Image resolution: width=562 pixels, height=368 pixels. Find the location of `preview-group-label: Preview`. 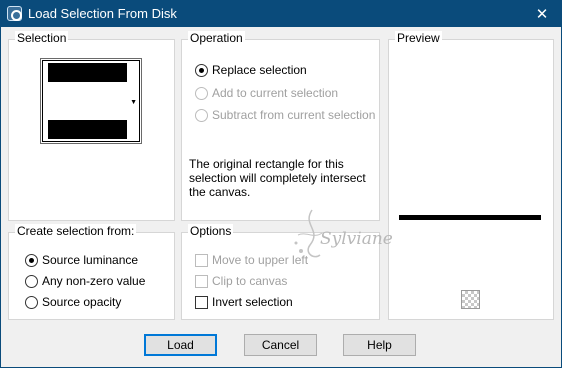

preview-group-label: Preview is located at coordinates (418, 38).